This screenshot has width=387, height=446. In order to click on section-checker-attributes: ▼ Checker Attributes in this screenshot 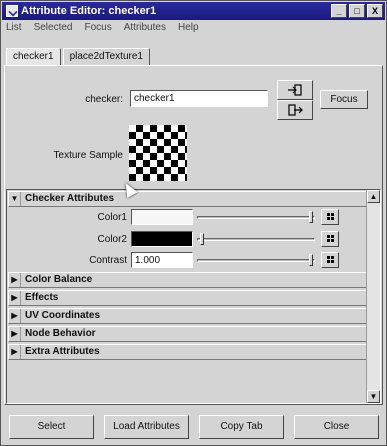, I will do `click(187, 199)`.